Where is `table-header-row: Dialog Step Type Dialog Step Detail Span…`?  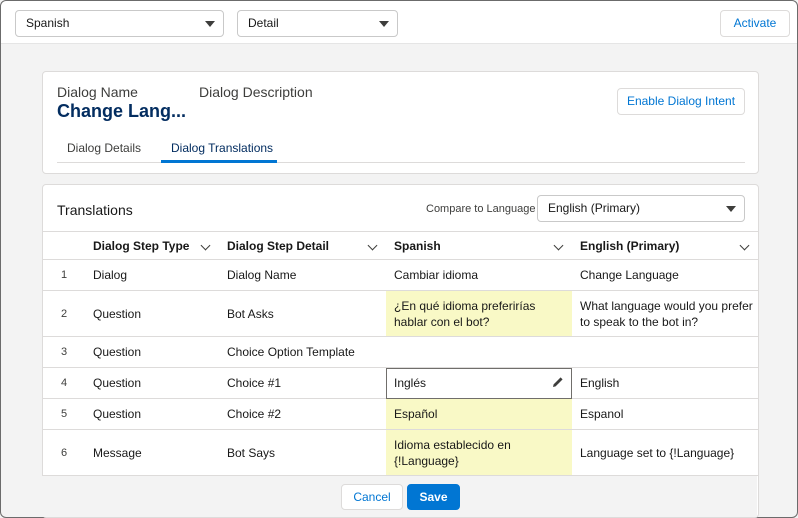
table-header-row: Dialog Step Type Dialog Step Detail Span… is located at coordinates (400, 245).